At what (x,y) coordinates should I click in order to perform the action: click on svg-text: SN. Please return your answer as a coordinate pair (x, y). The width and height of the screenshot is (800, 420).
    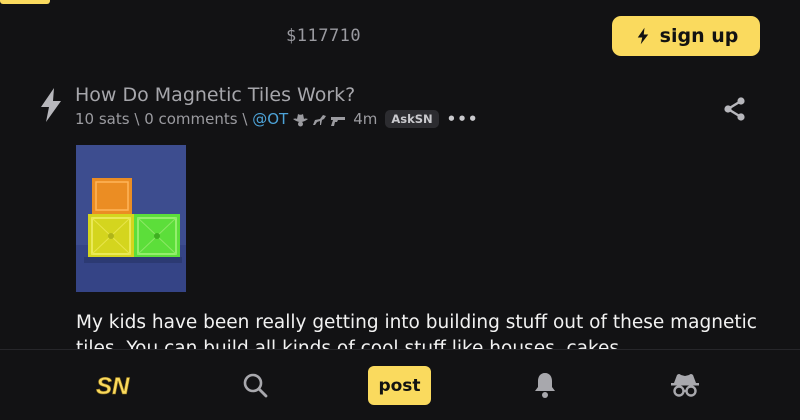
    Looking at the image, I should click on (113, 386).